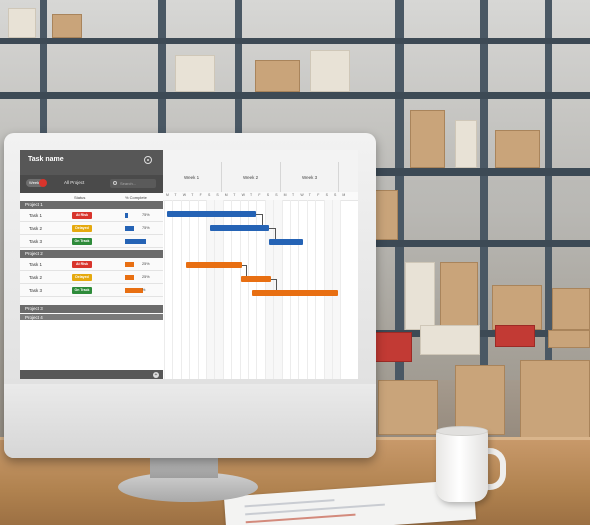 The height and width of the screenshot is (525, 590). Describe the element at coordinates (46, 159) in the screenshot. I see `app-title: Task name` at that location.